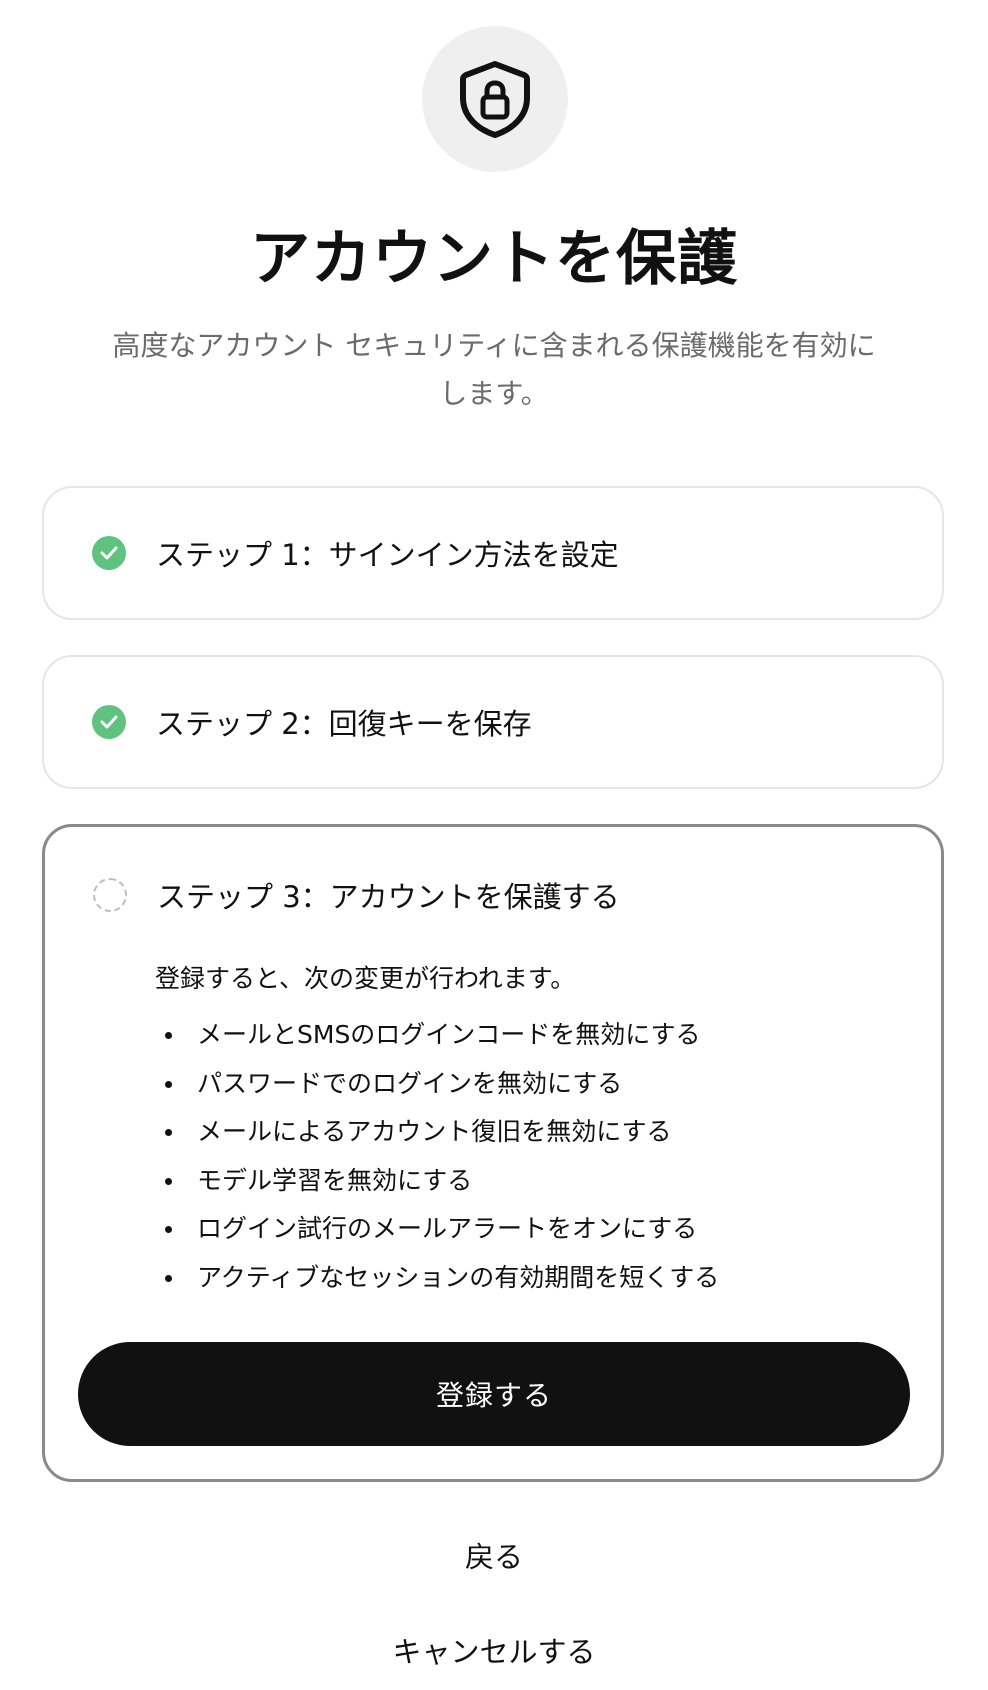 The width and height of the screenshot is (988, 1690). I want to click on list-item: メールとSMSのログインコードを無効にする, so click(437, 1035).